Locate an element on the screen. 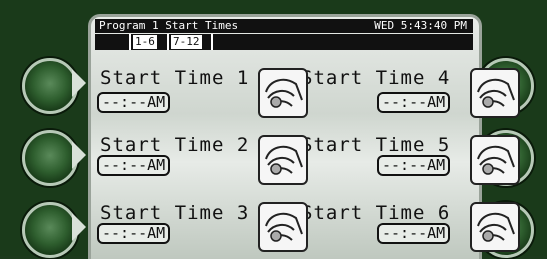 This screenshot has height=259, width=547. start-time-2-label: Start Time 2 is located at coordinates (175, 145).